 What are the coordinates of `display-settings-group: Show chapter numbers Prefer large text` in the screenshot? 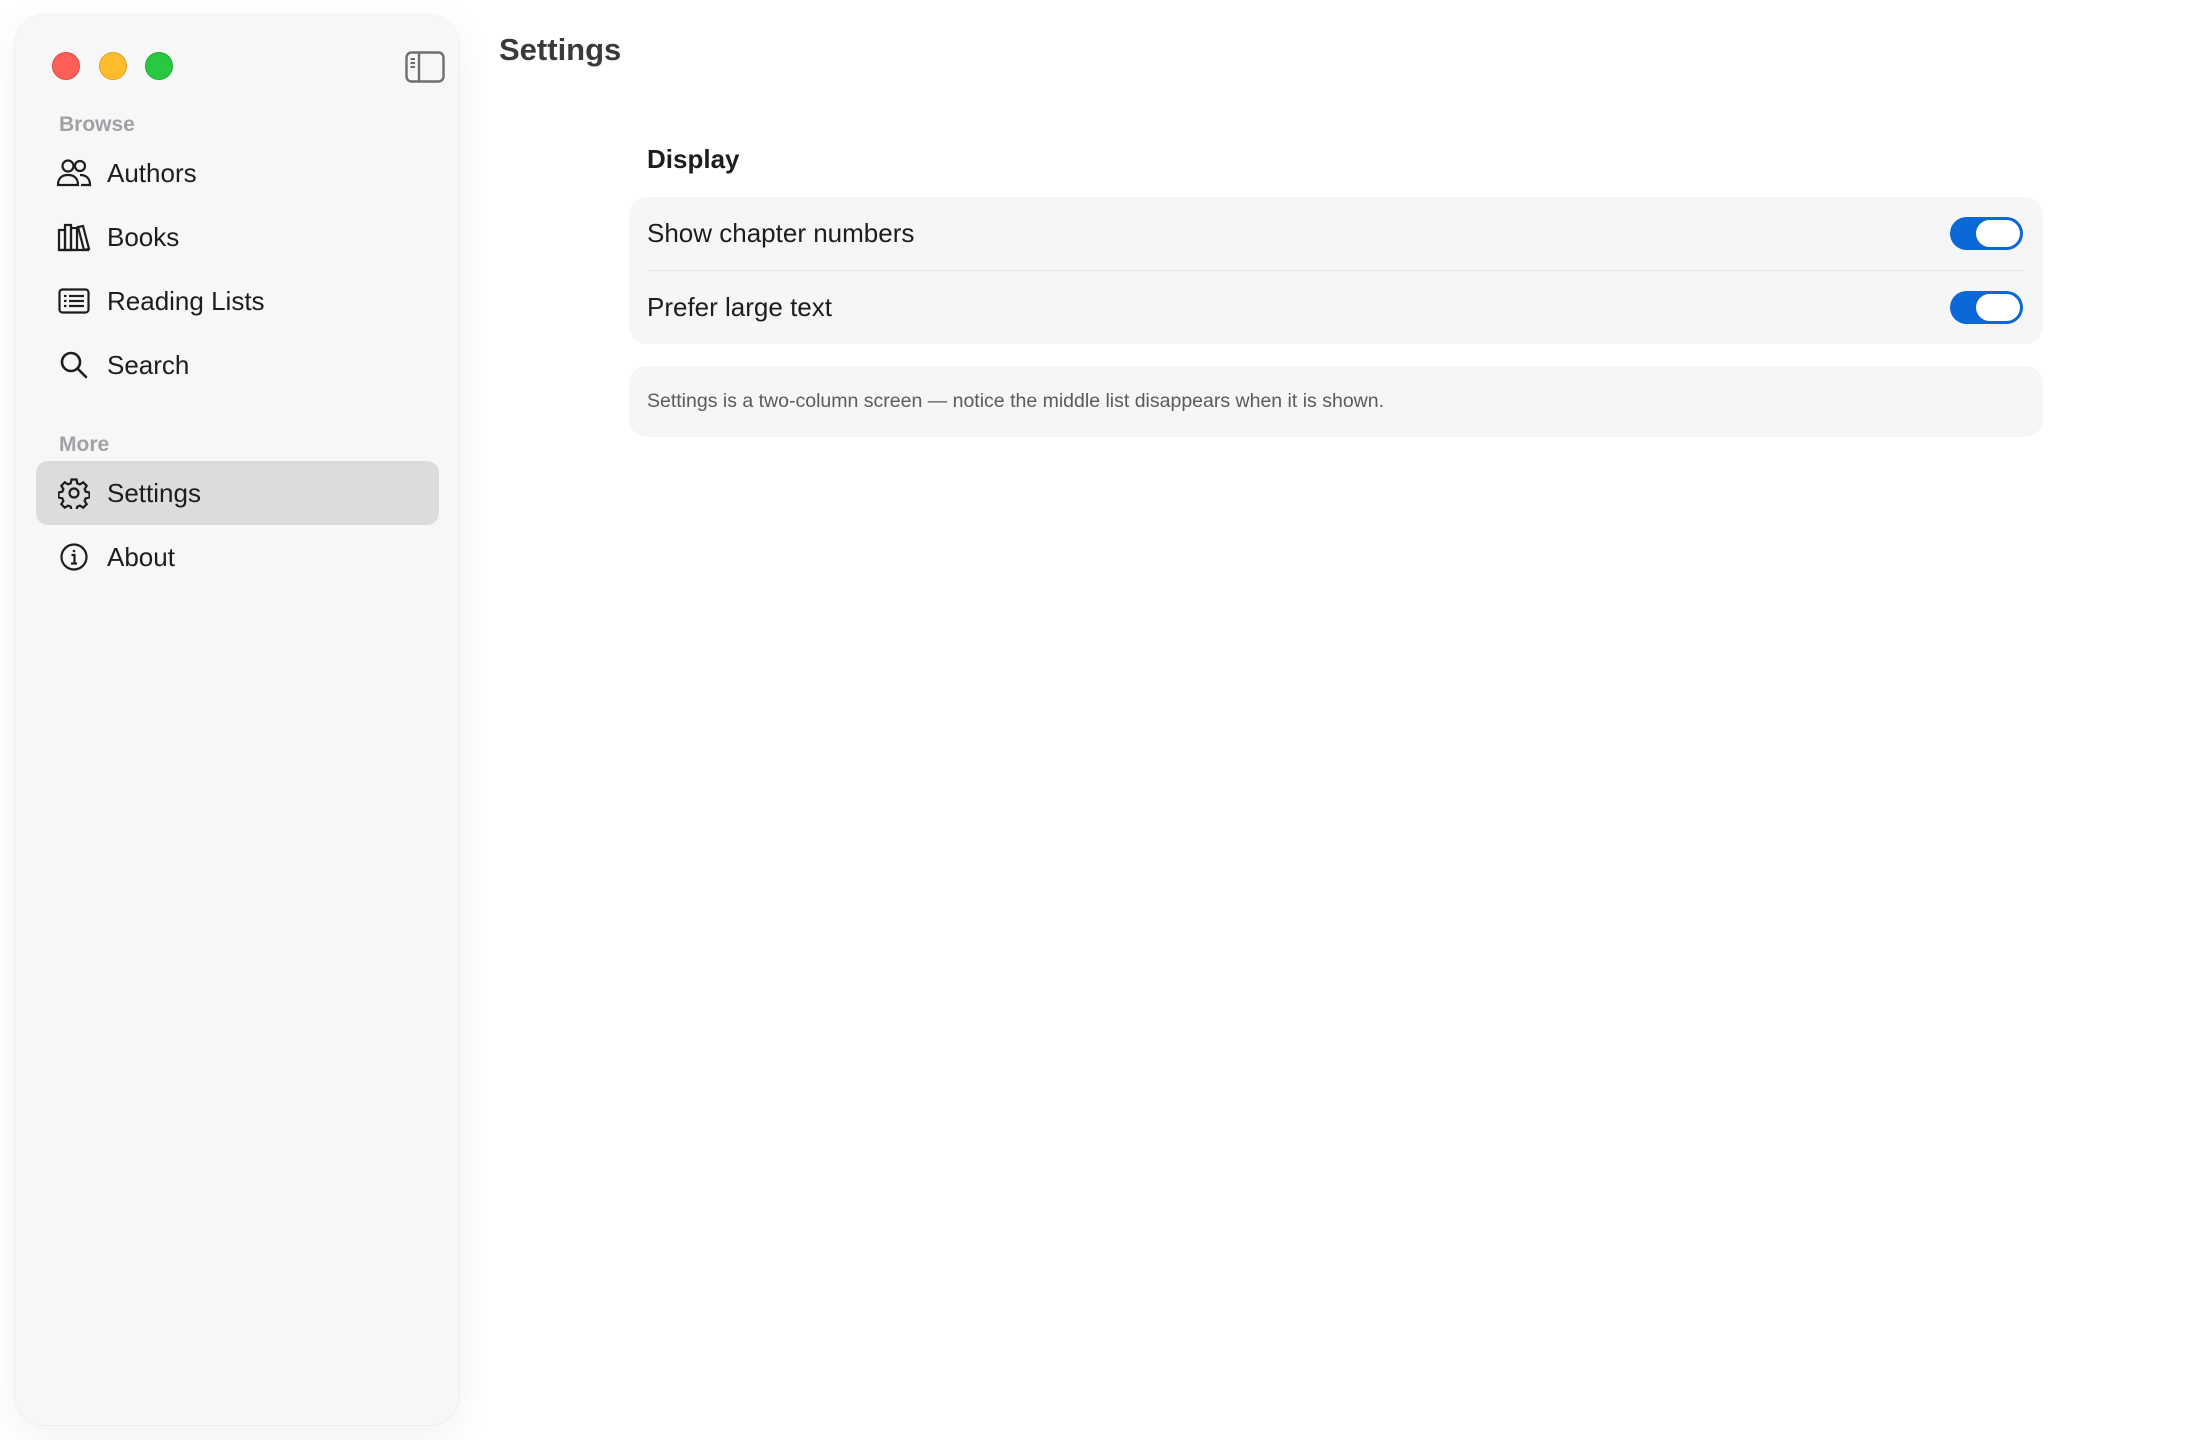 It's located at (1336, 270).